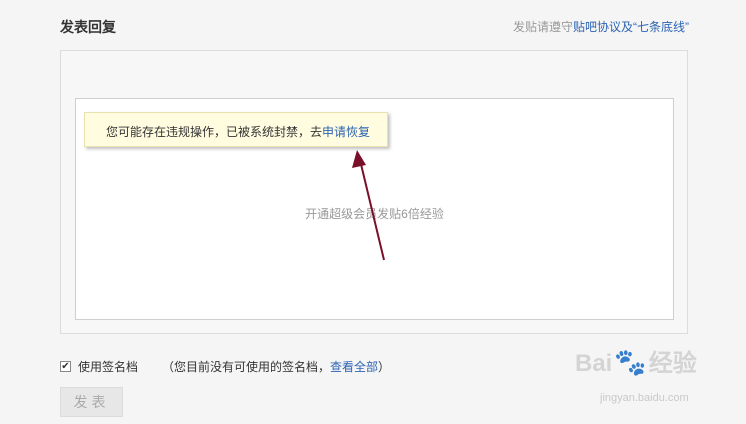 This screenshot has width=746, height=424. What do you see at coordinates (88, 27) in the screenshot?
I see `section-title: 发表回复` at bounding box center [88, 27].